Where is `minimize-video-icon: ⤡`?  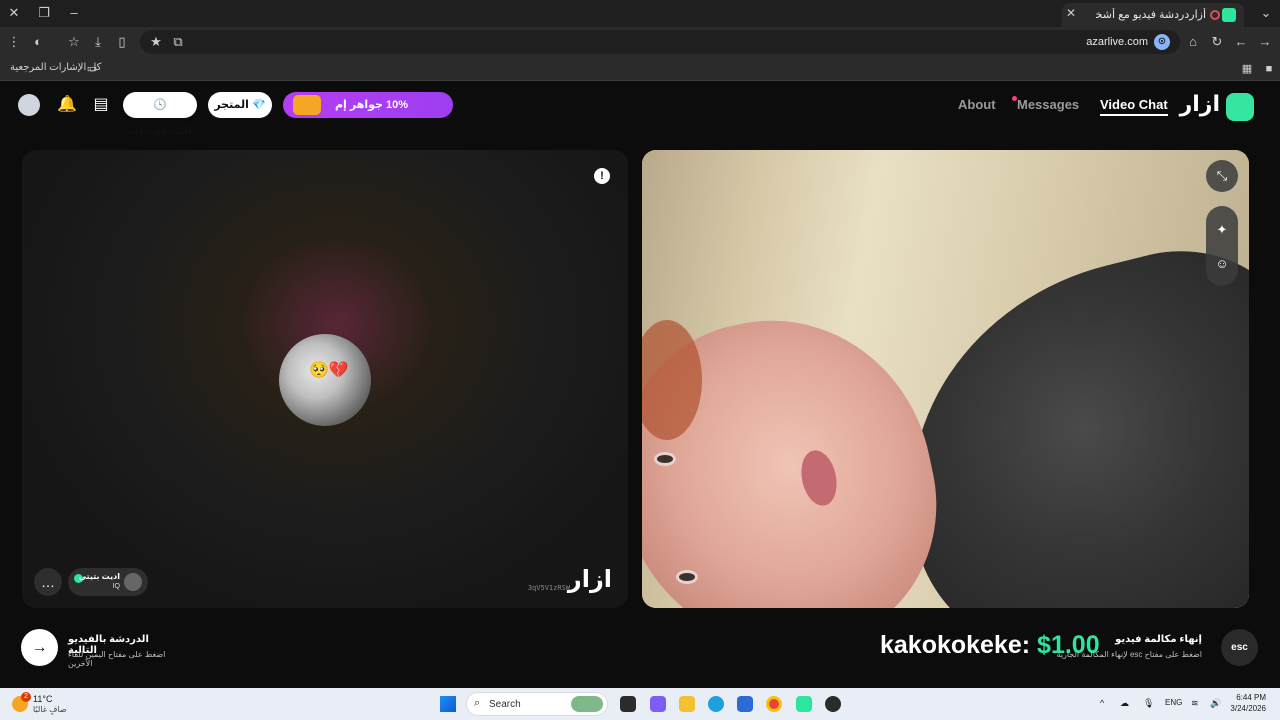 minimize-video-icon: ⤡ is located at coordinates (1222, 176).